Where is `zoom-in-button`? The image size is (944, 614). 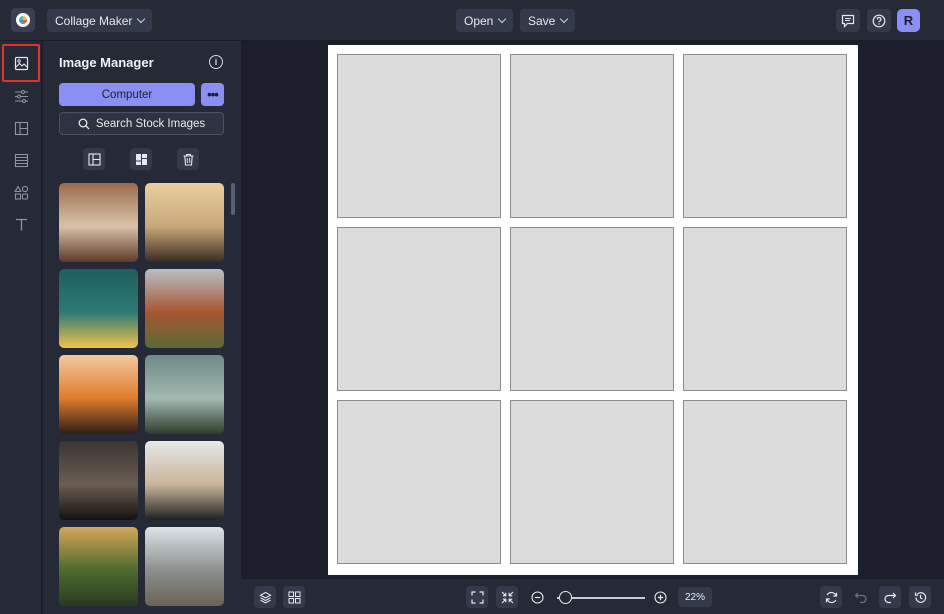 zoom-in-button is located at coordinates (660, 597).